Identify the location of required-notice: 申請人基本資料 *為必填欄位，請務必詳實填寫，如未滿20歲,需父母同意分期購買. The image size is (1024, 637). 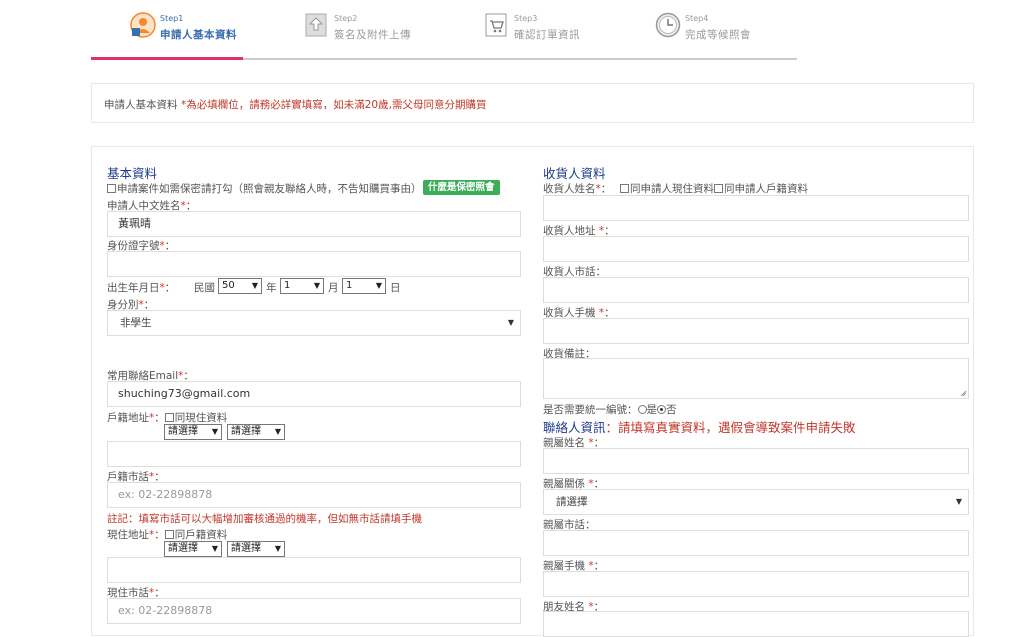
(532, 103).